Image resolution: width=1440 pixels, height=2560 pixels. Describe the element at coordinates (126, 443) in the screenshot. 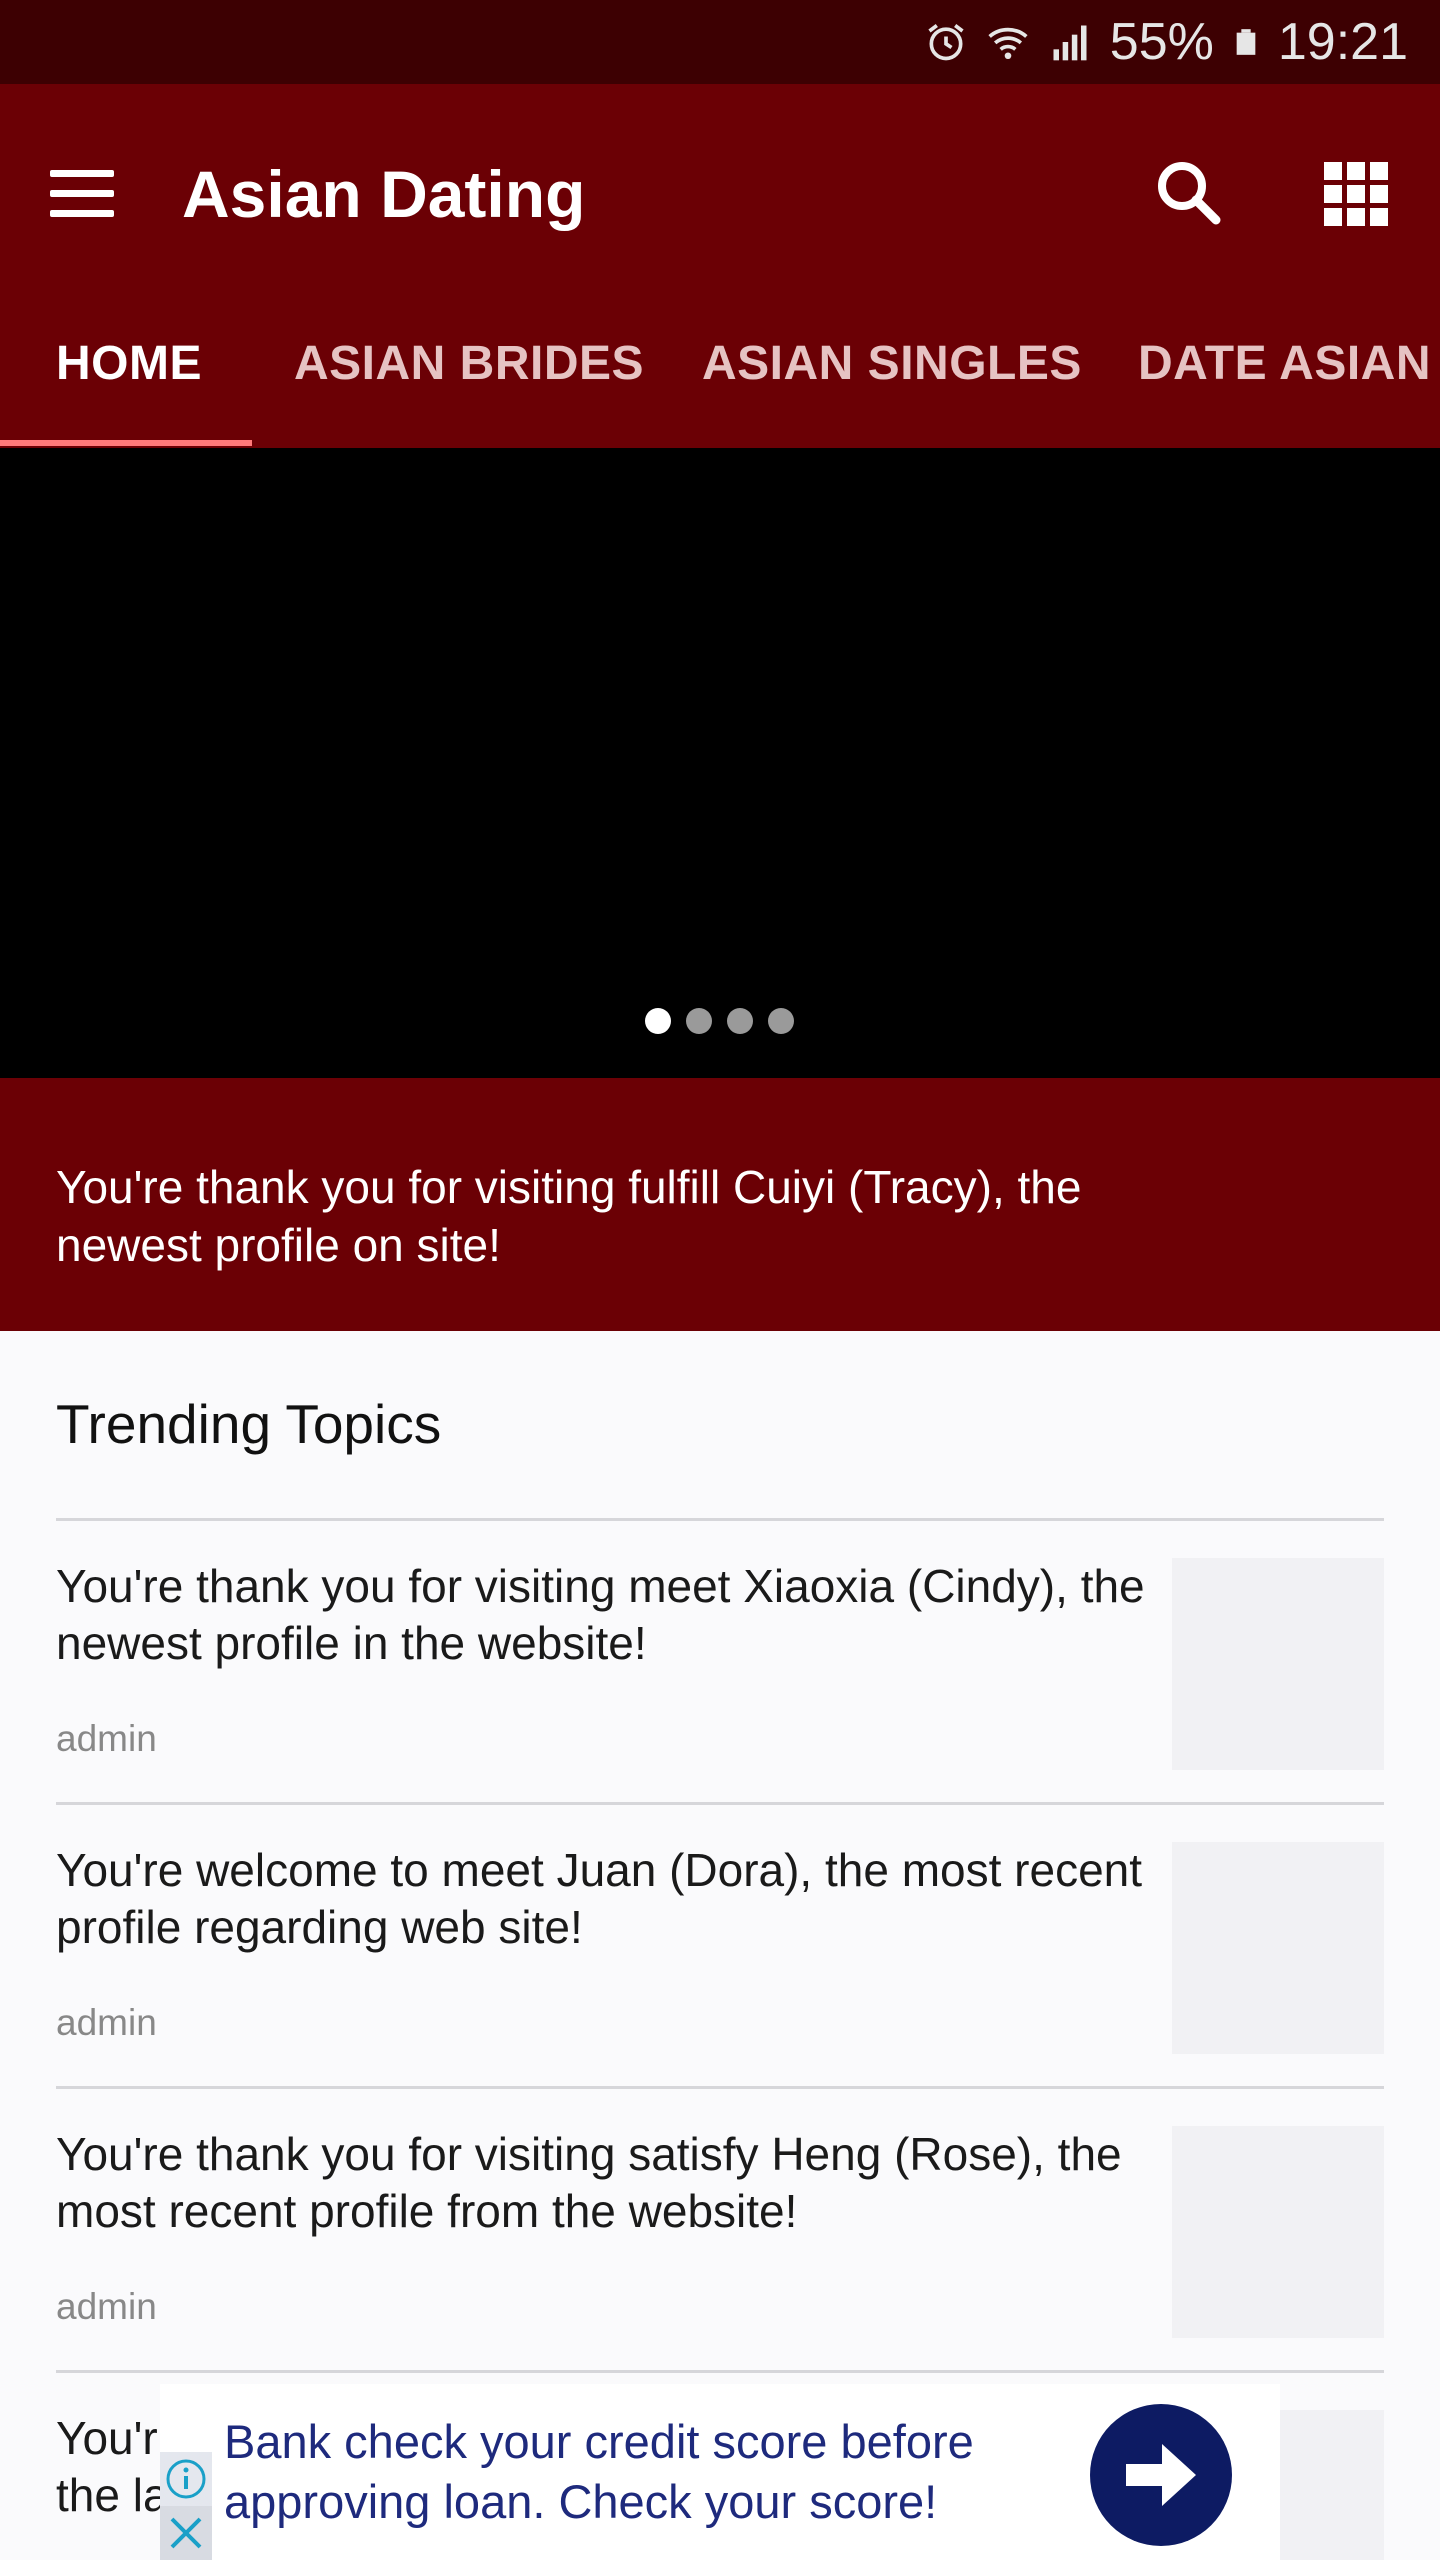

I see `tab-indicator` at that location.